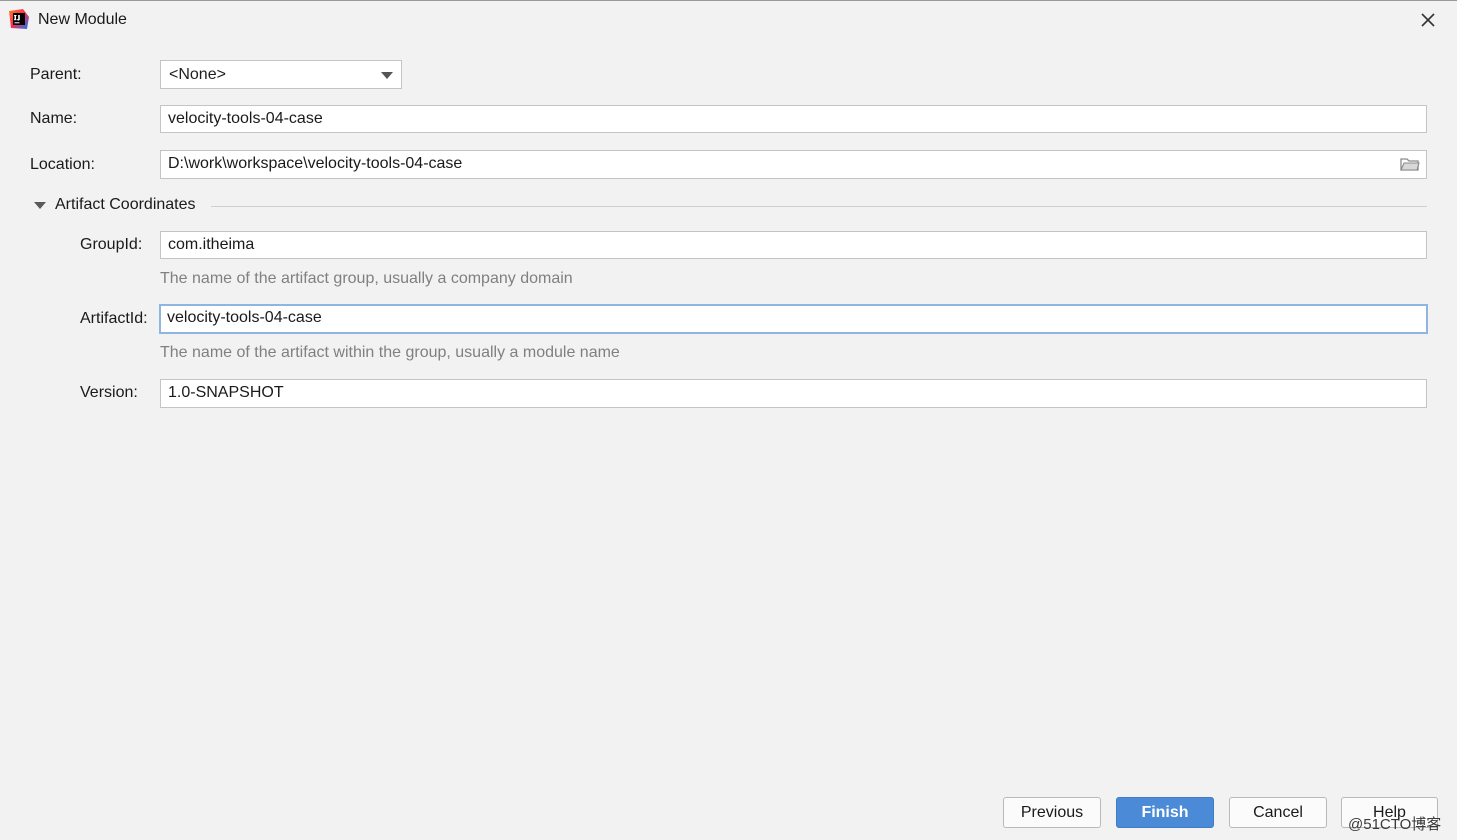 This screenshot has height=840, width=1457. I want to click on collapse-triangle-icon, so click(40, 205).